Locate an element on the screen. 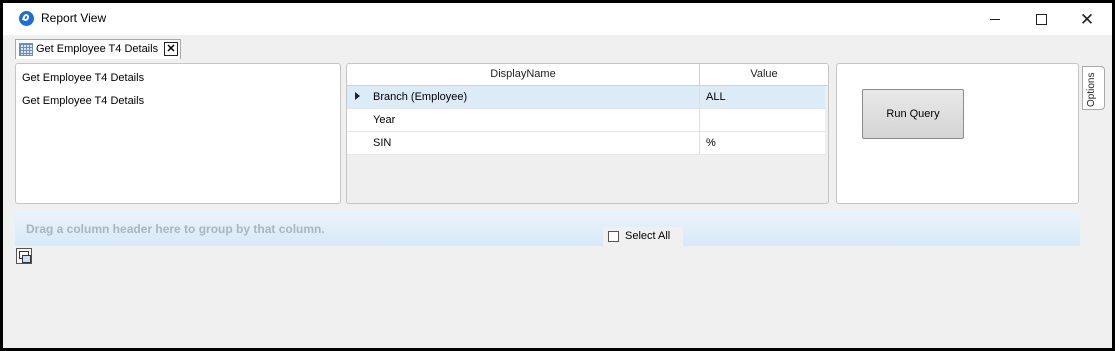  param-name-cell: Year is located at coordinates (536, 120).